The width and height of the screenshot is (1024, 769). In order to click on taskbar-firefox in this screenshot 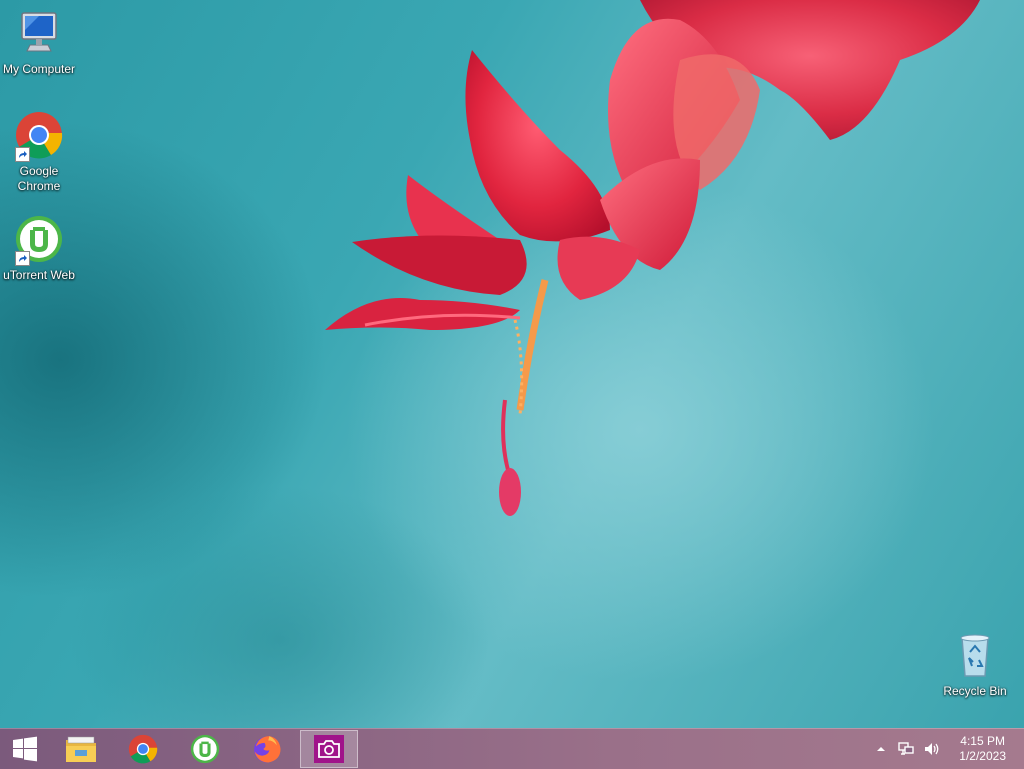, I will do `click(267, 749)`.